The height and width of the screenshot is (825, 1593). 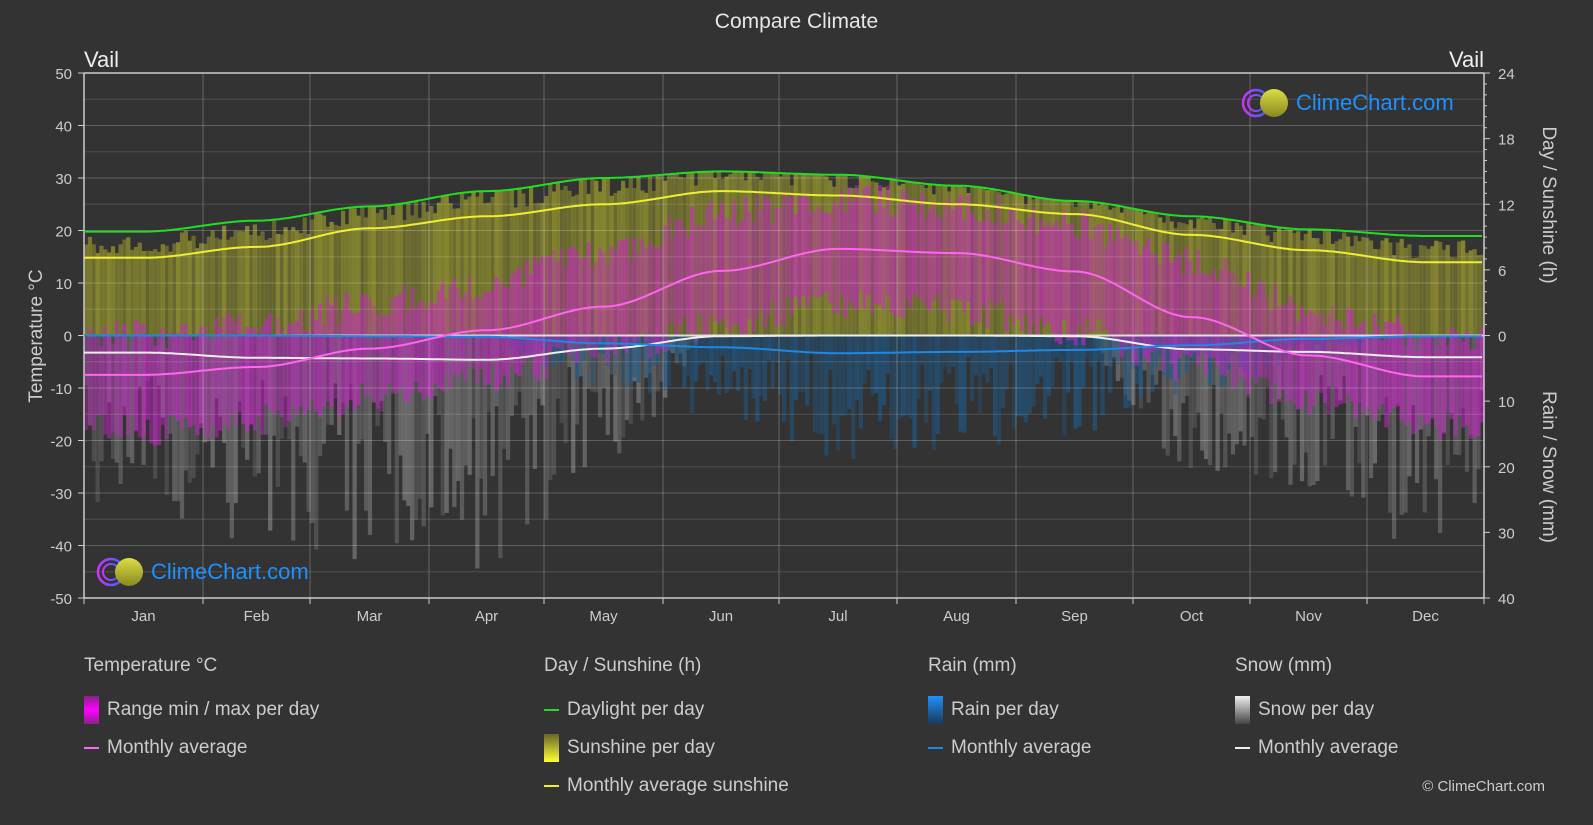 I want to click on x-axis-month-label: Mar, so click(x=370, y=616).